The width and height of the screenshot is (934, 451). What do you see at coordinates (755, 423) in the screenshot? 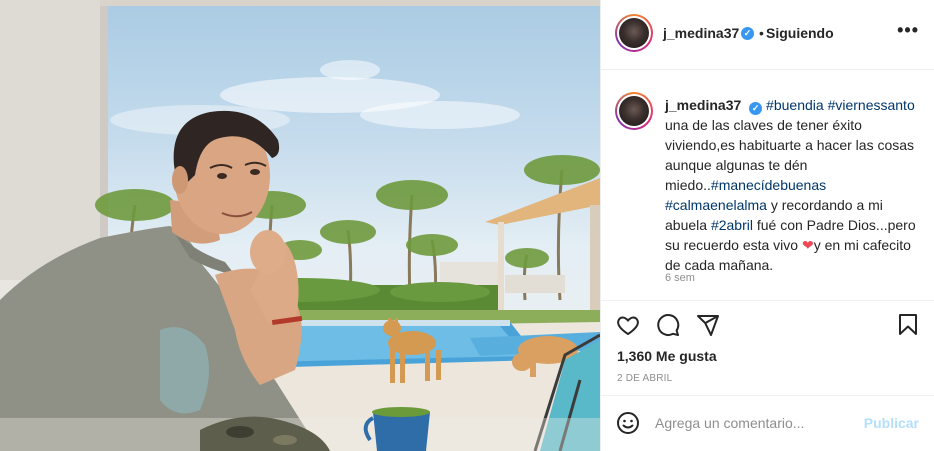
I see `comment-input` at bounding box center [755, 423].